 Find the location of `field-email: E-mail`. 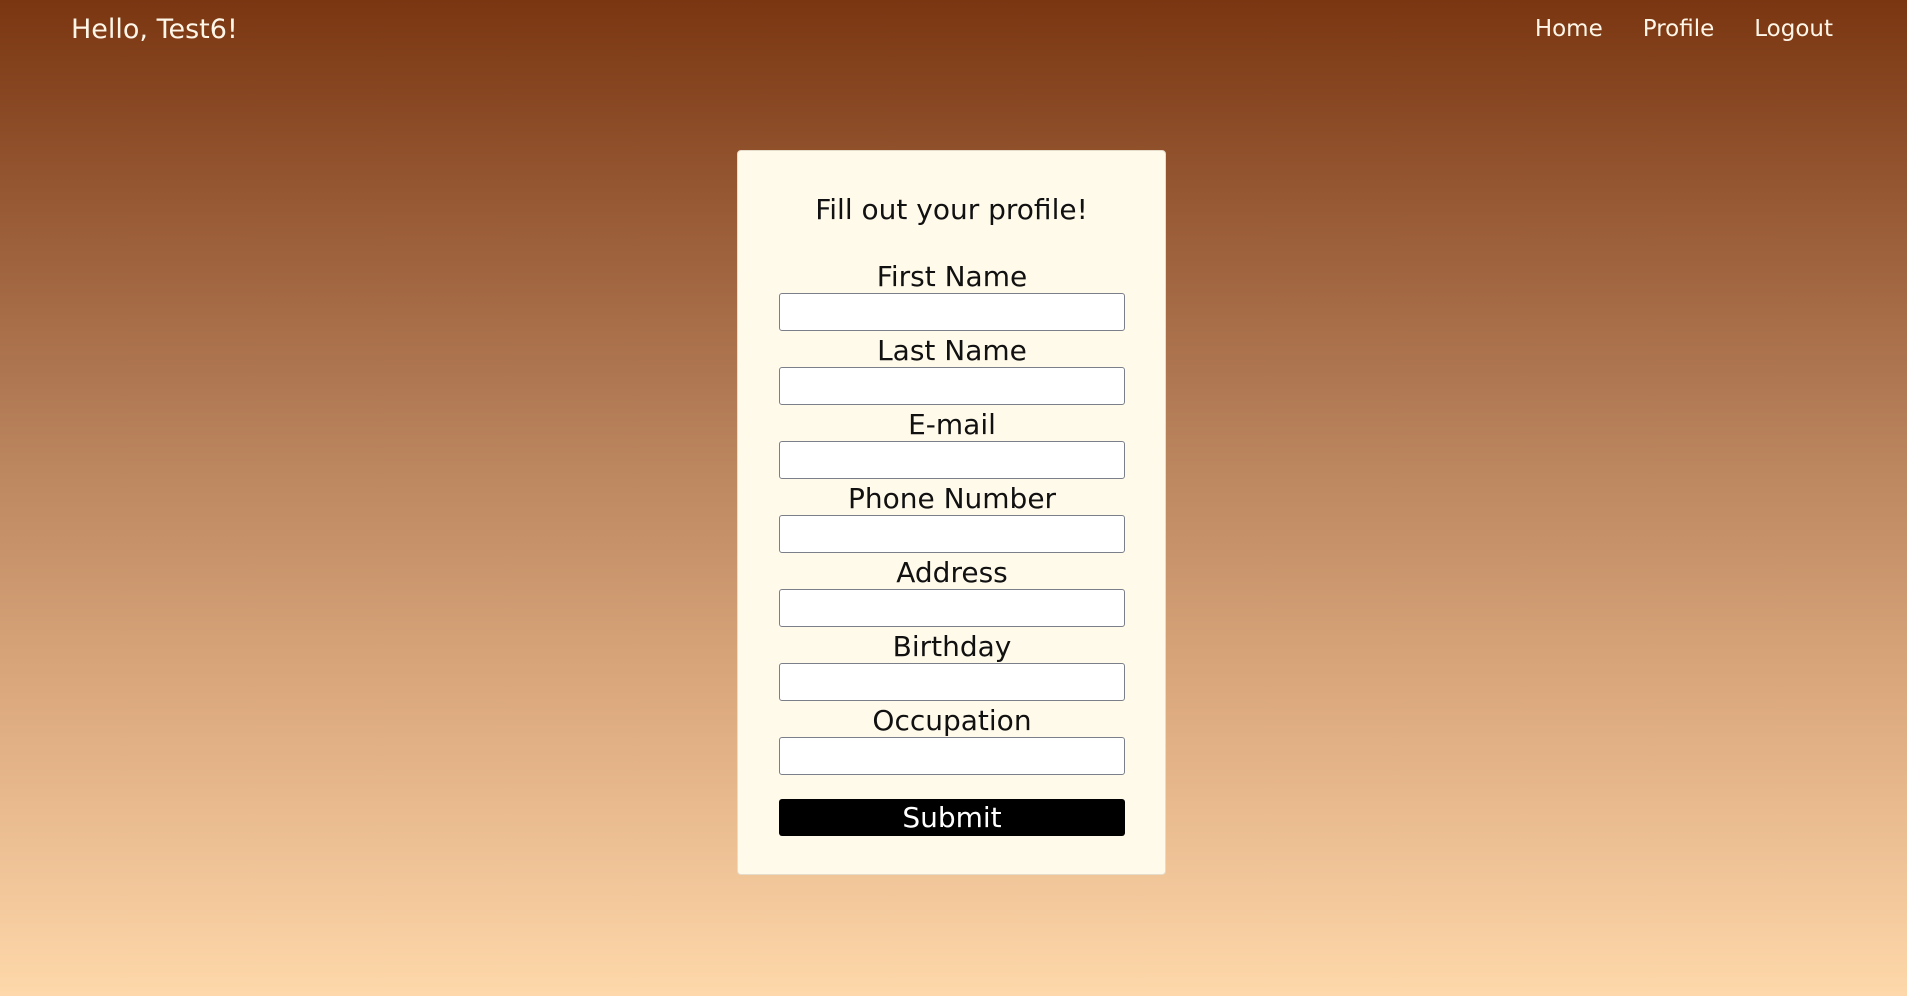

field-email: E-mail is located at coordinates (952, 444).